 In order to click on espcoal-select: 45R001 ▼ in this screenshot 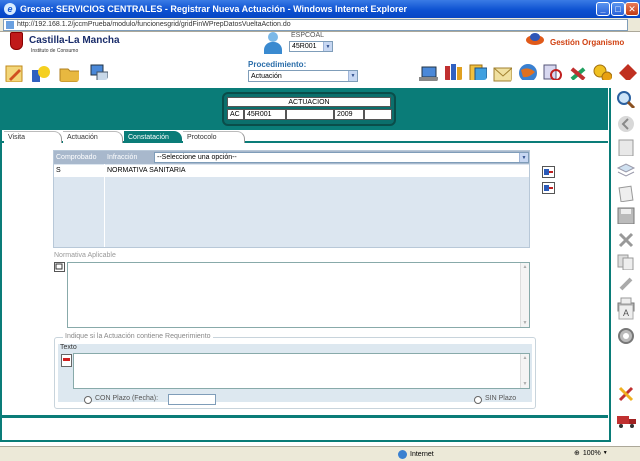, I will do `click(311, 46)`.